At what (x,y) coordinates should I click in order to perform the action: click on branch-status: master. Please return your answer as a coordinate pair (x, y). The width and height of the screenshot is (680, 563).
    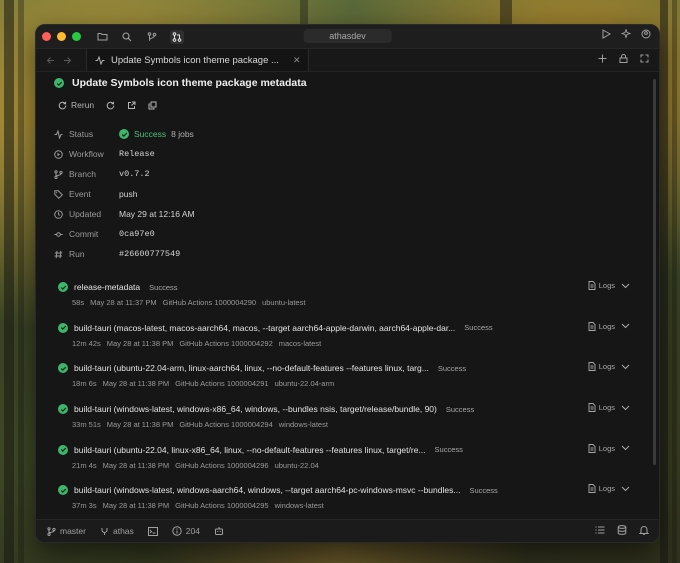
    Looking at the image, I should click on (66, 531).